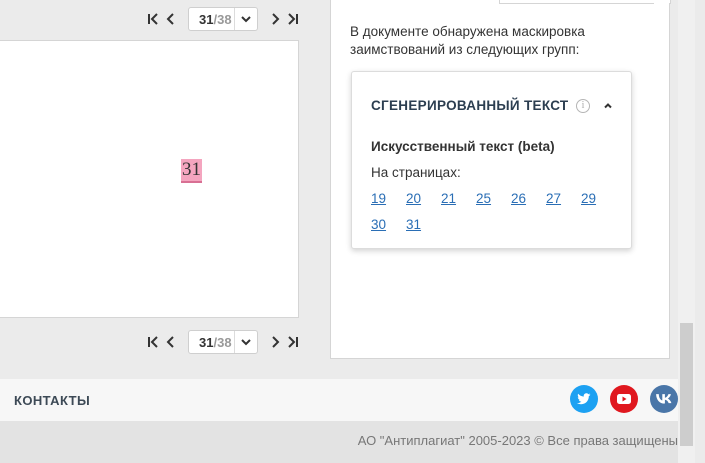  What do you see at coordinates (388, 225) in the screenshot?
I see `page-link: 30` at bounding box center [388, 225].